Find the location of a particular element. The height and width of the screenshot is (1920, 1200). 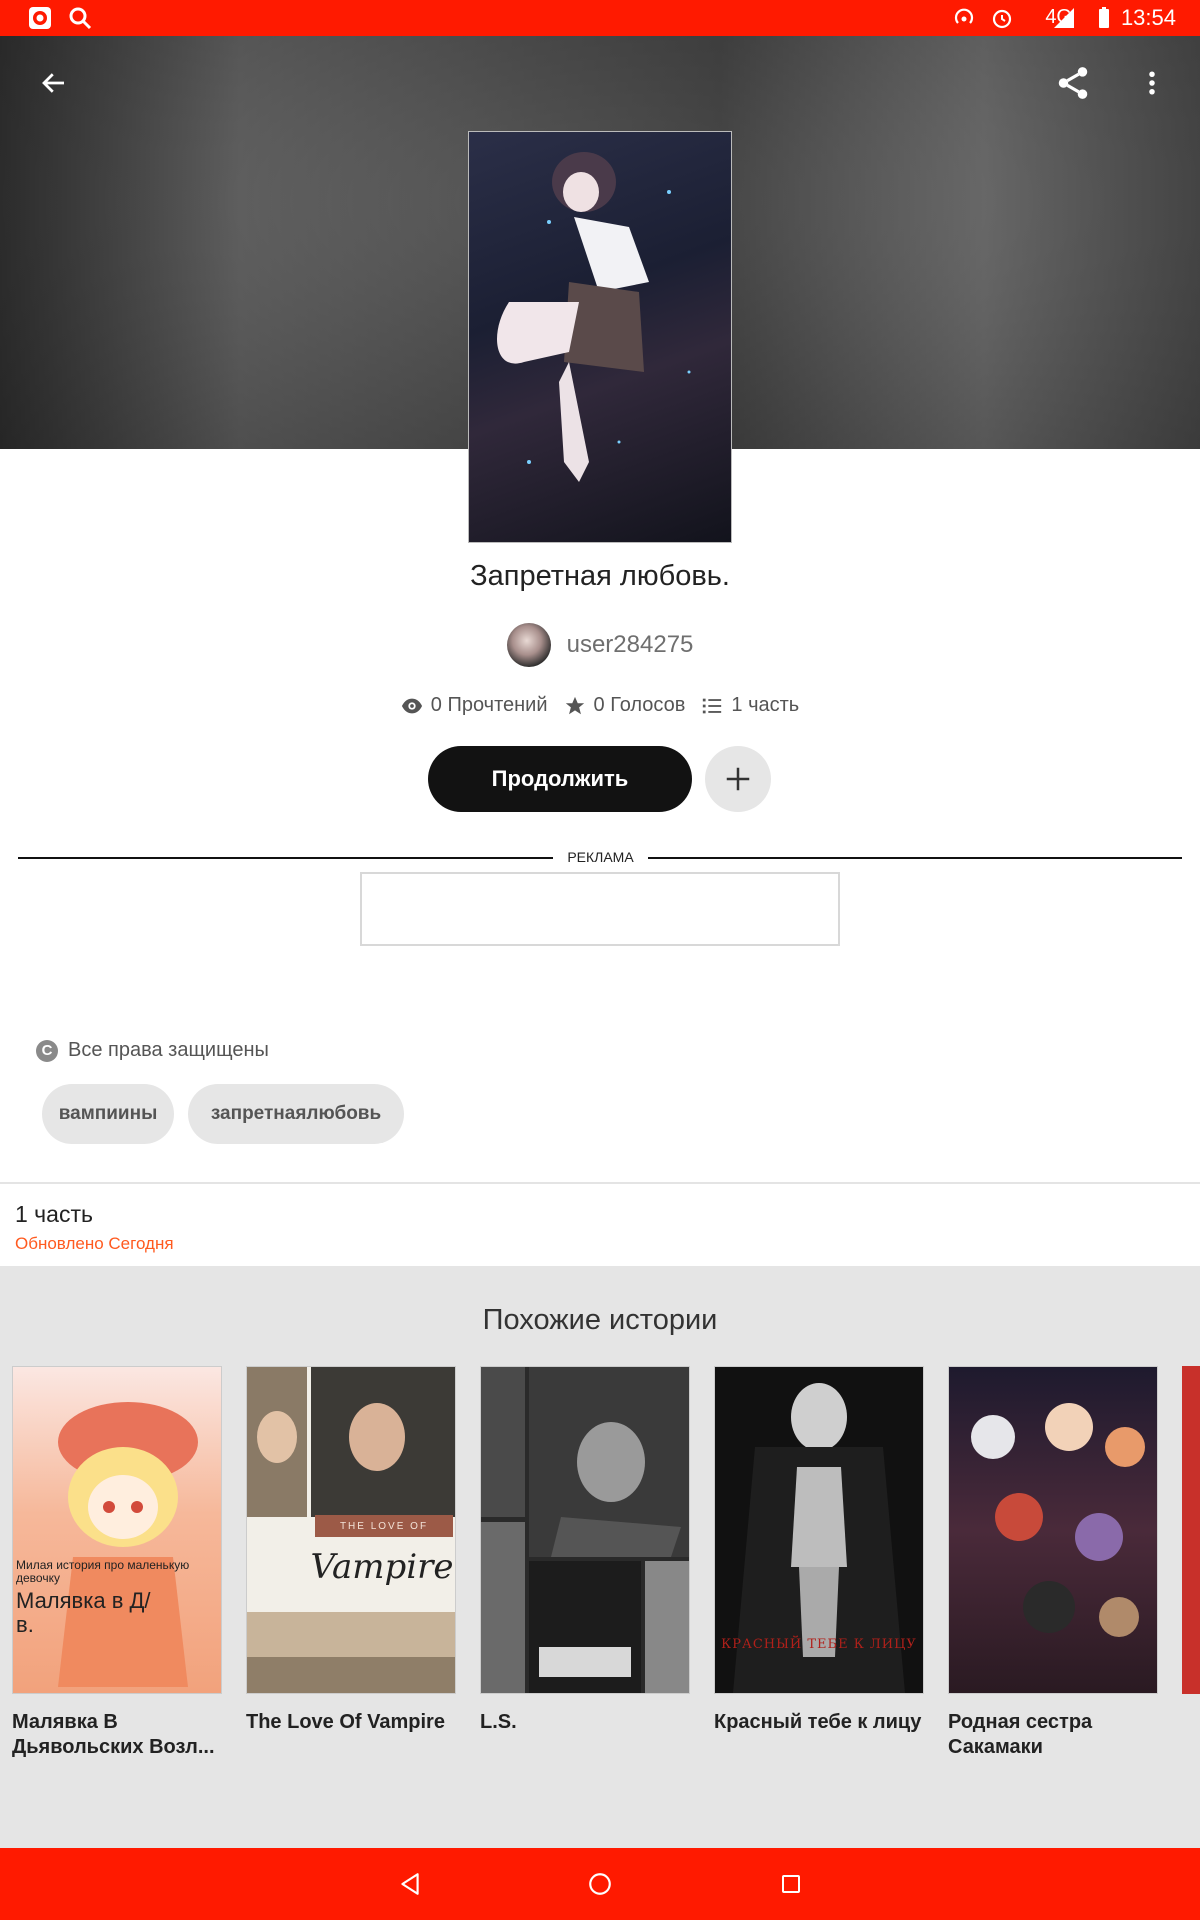

author-avatar is located at coordinates (528, 645).